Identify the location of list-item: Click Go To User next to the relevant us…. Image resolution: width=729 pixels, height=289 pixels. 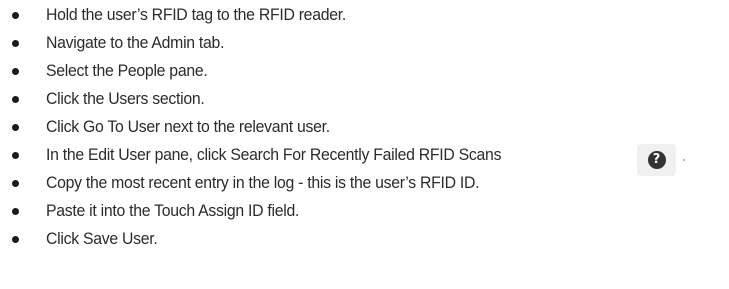
(364, 127).